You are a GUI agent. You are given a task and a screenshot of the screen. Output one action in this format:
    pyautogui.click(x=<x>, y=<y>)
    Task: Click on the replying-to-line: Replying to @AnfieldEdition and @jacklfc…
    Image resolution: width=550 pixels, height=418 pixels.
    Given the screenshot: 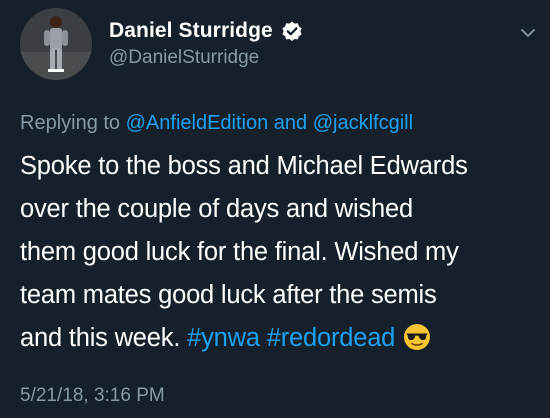 What is the action you would take?
    pyautogui.click(x=216, y=123)
    